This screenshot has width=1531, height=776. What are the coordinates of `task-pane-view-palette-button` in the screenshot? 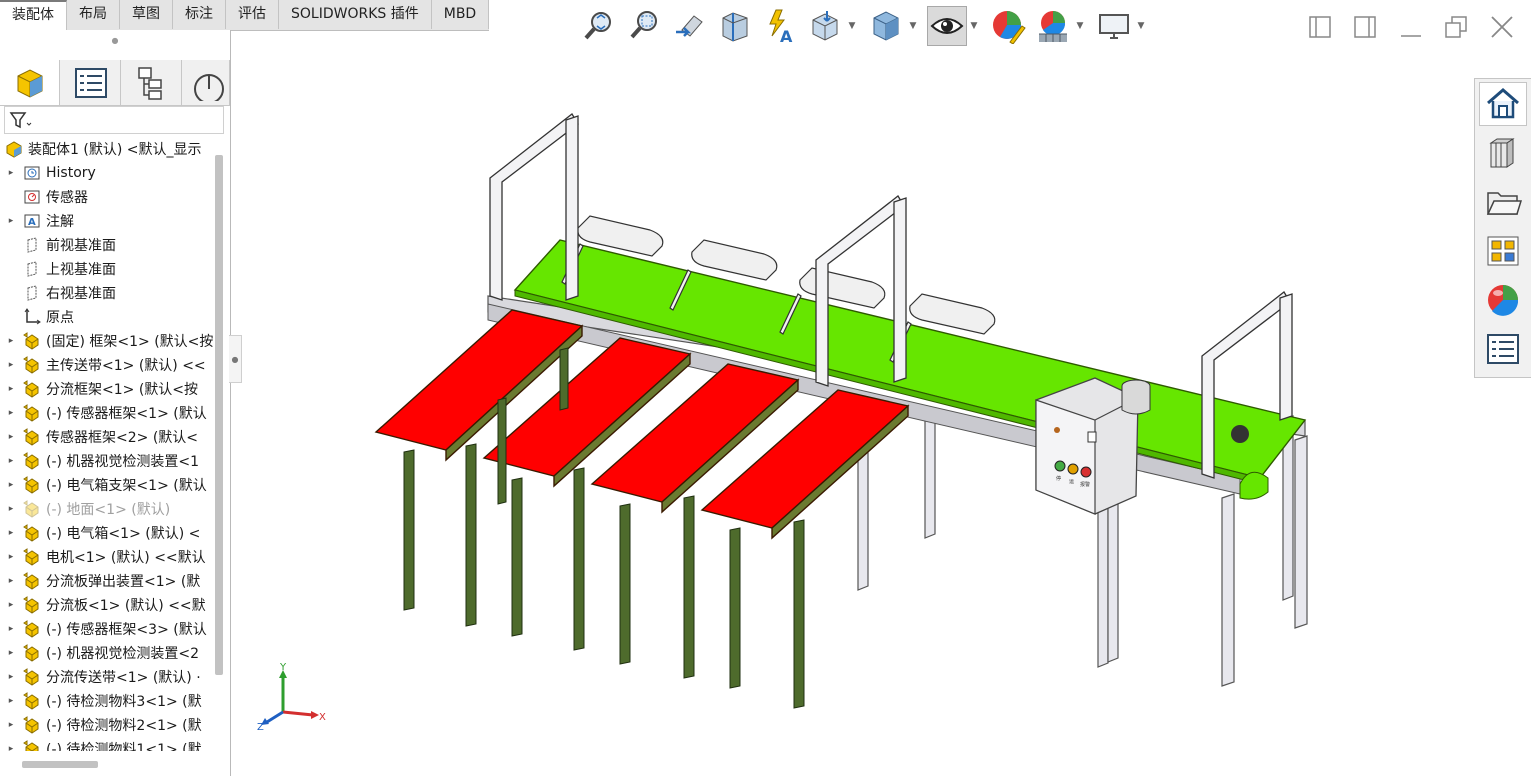 It's located at (1503, 251).